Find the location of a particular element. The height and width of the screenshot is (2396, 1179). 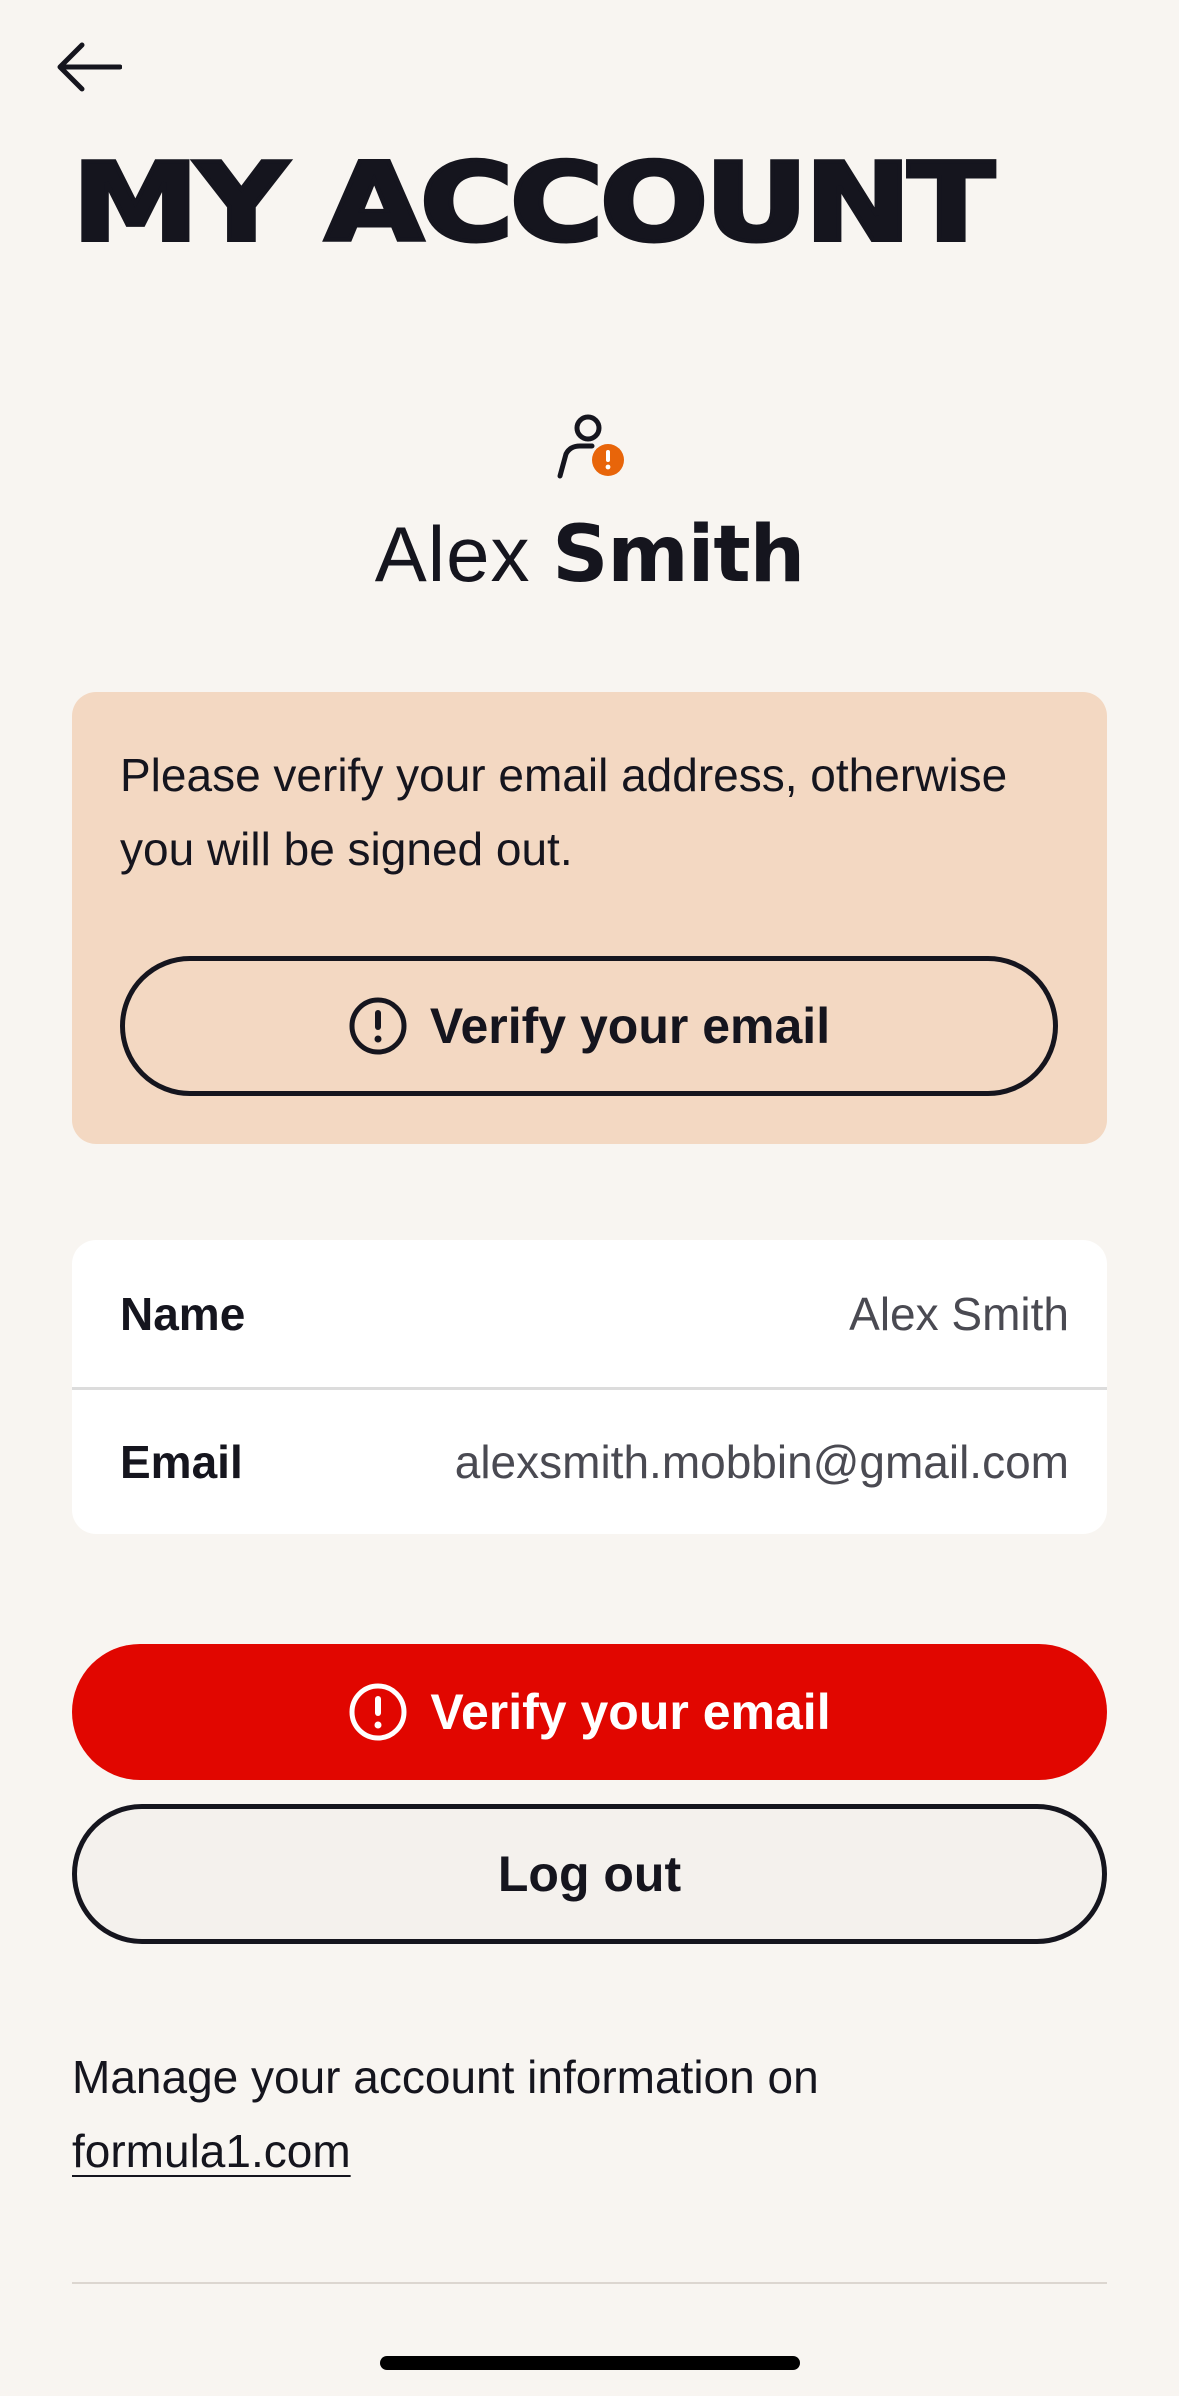

info-row-name: Name Alex Smith is located at coordinates (589, 1313).